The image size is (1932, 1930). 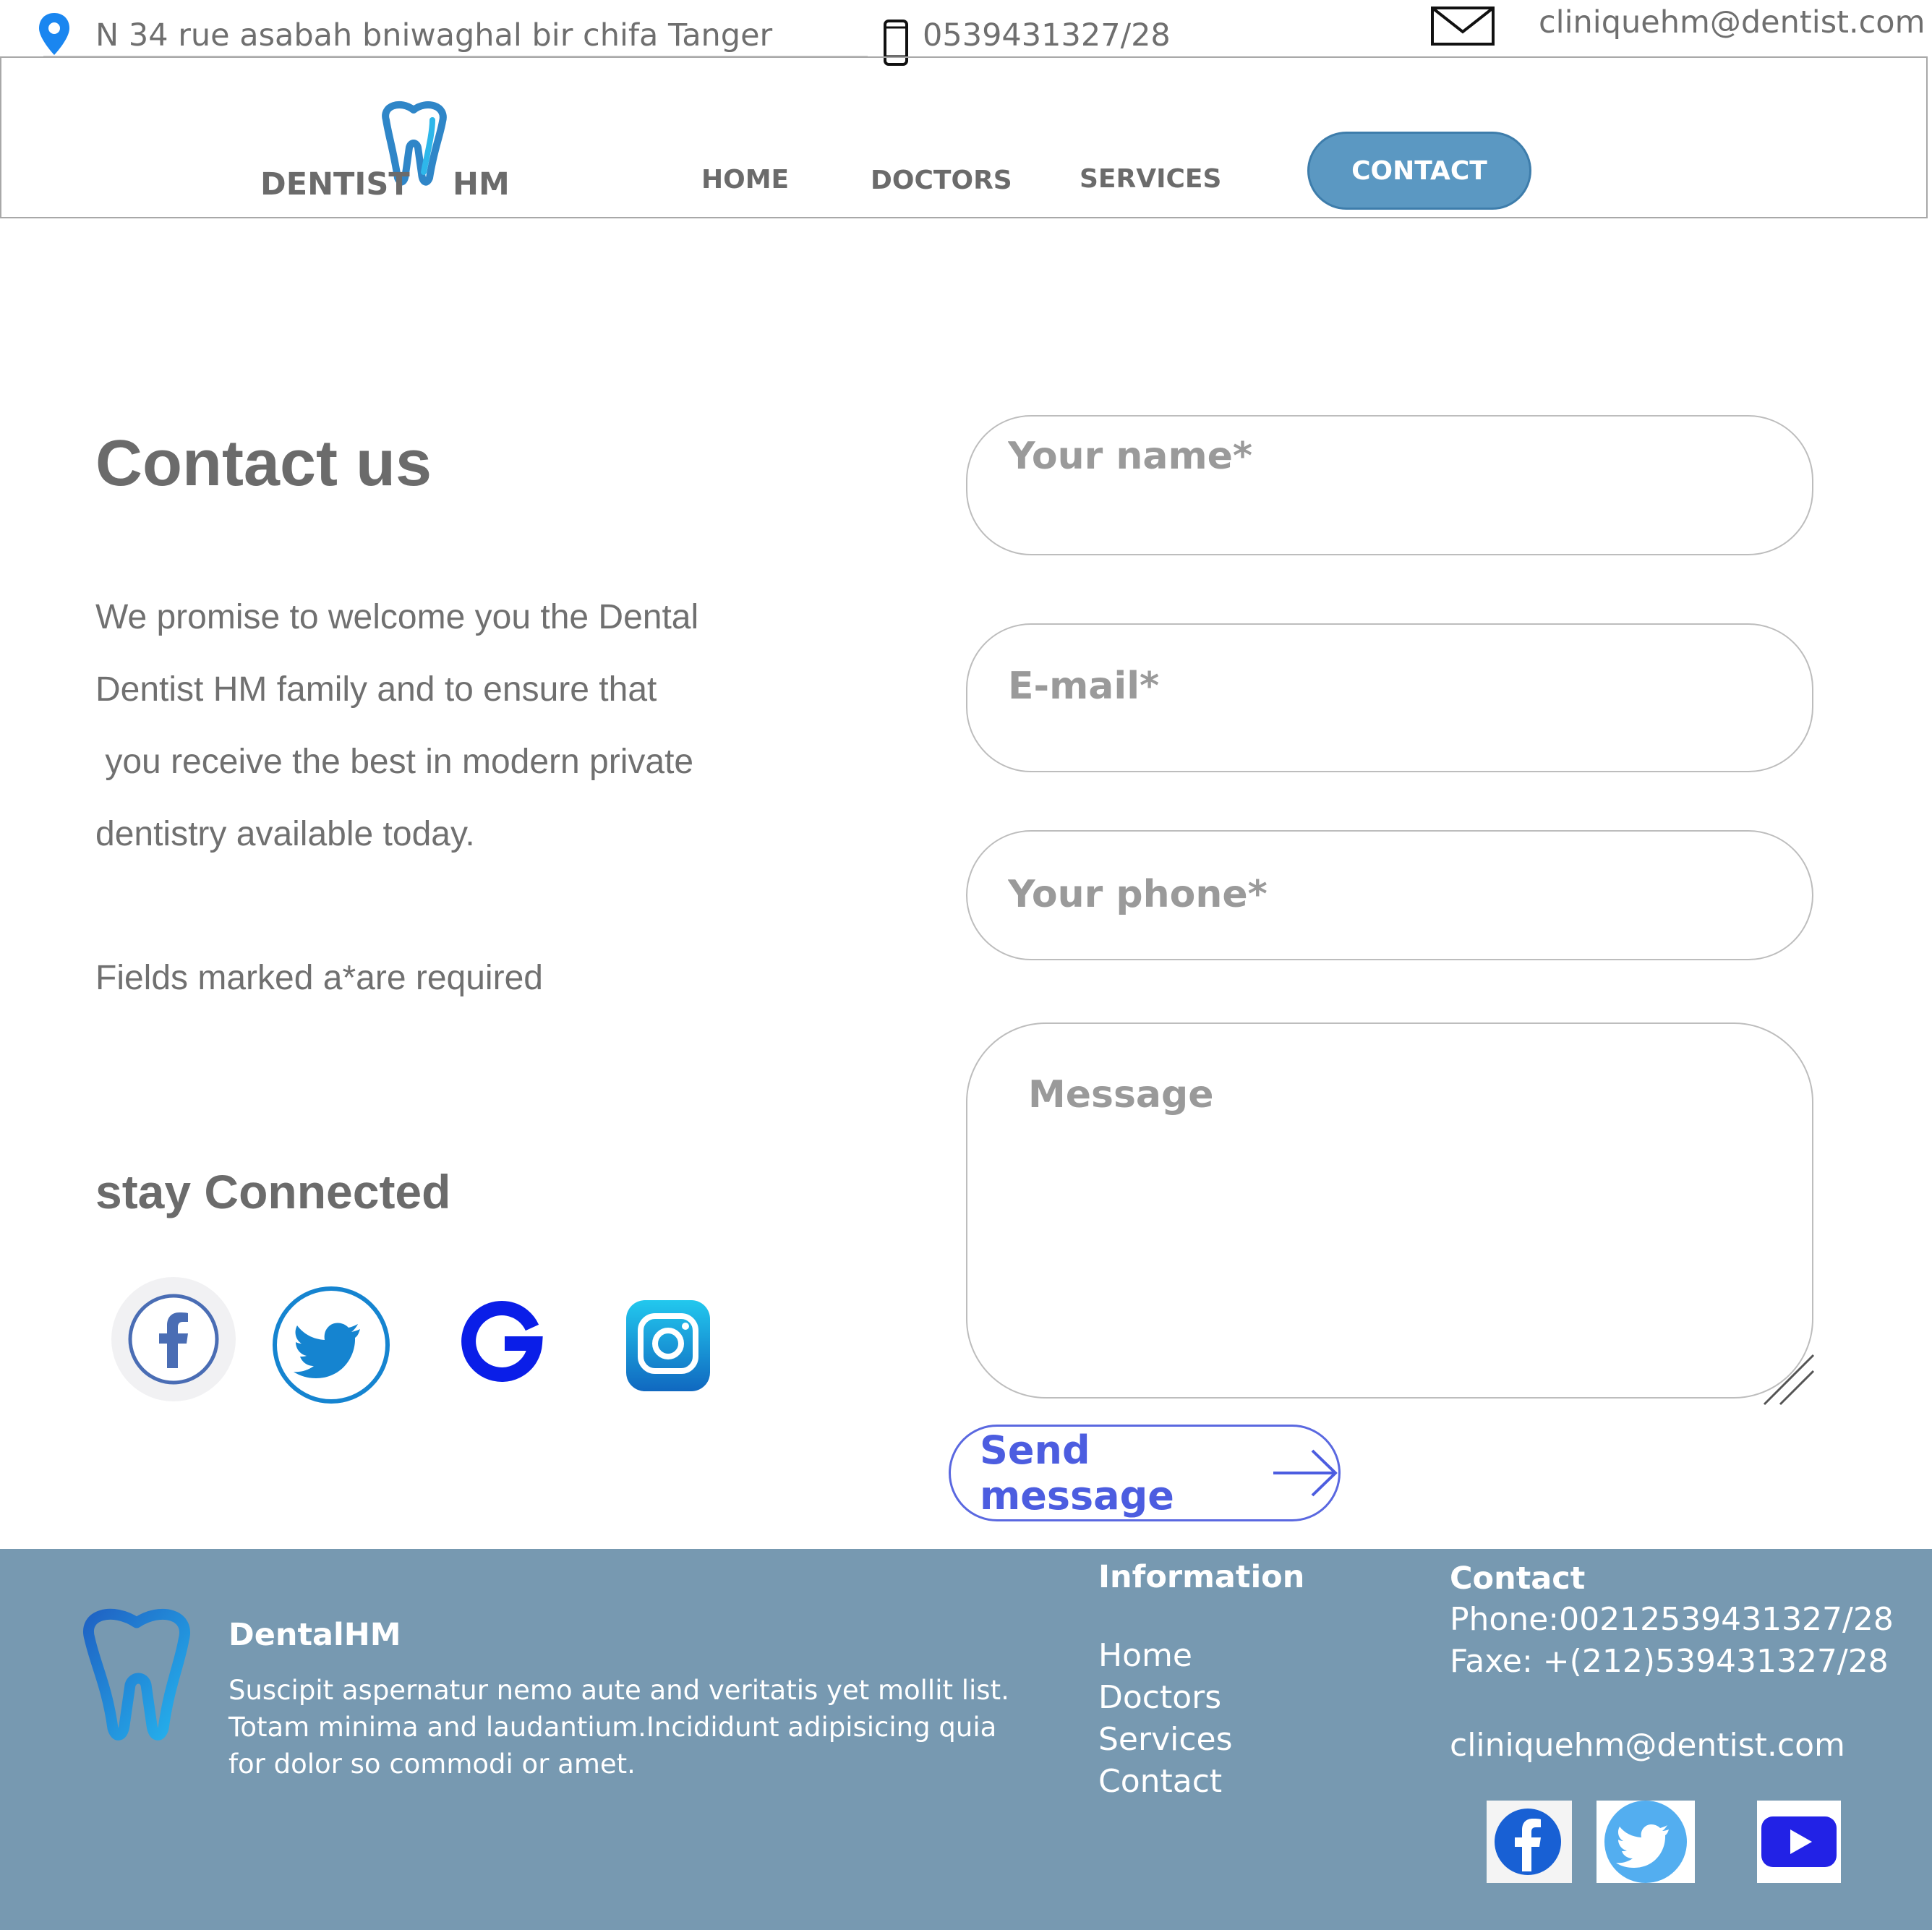 I want to click on phone-input, so click(x=1410, y=894).